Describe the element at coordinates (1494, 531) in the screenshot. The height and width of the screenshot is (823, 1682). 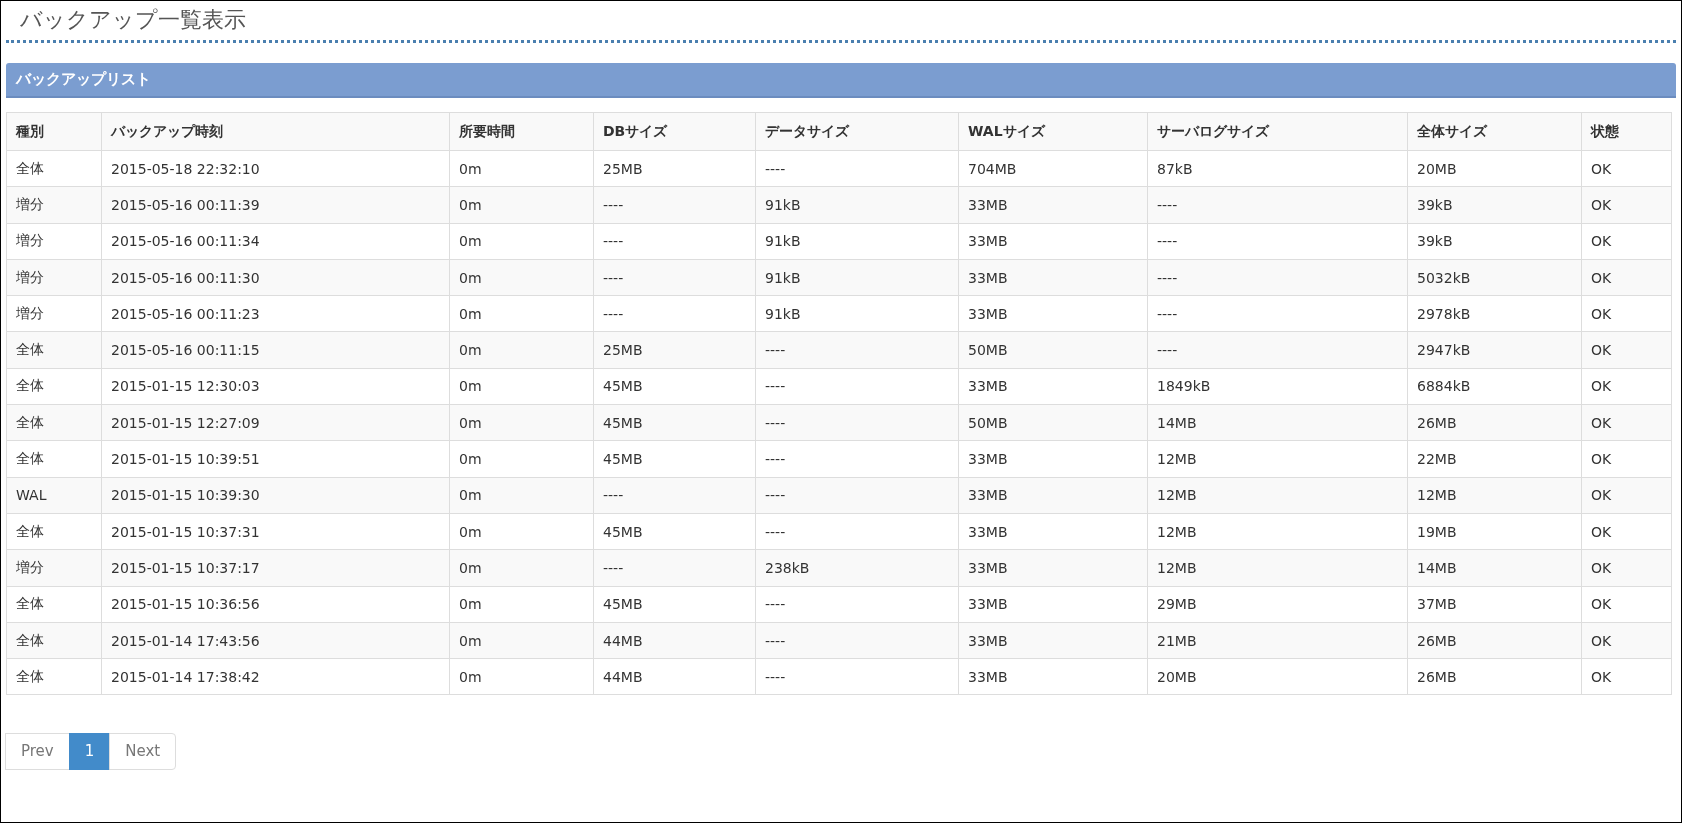
I see `table-cell: 19MB` at that location.